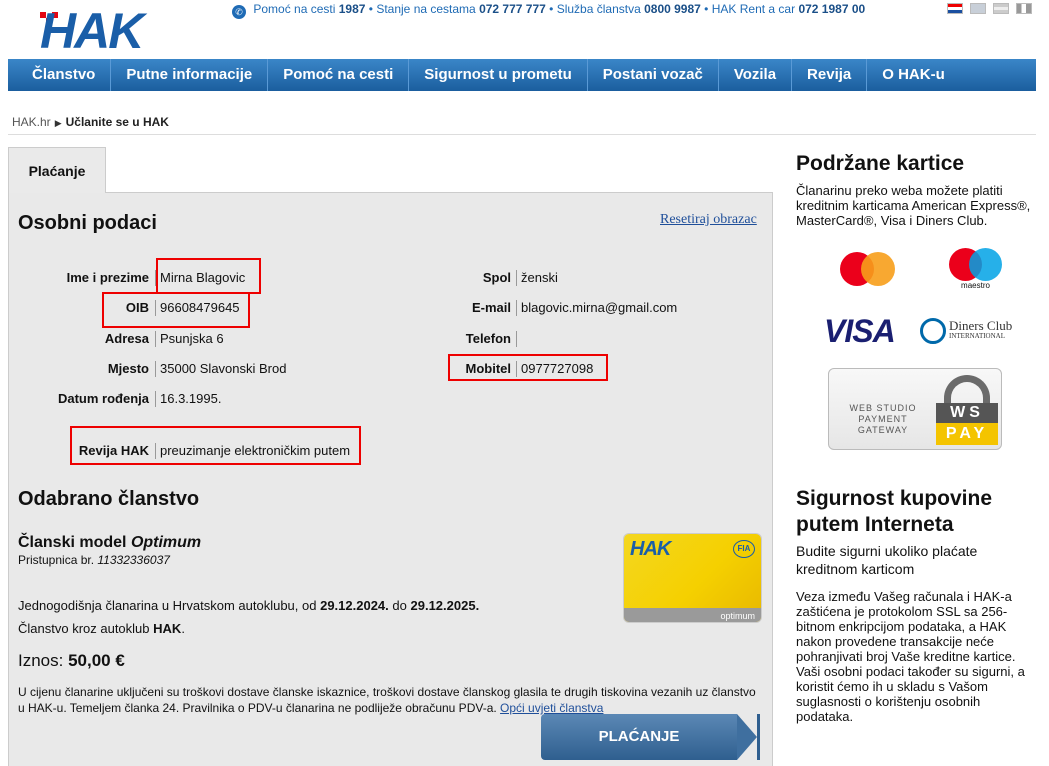  Describe the element at coordinates (339, 75) in the screenshot. I see `nav-item-pomoc-na-cesti: Pomoć na cesti` at that location.